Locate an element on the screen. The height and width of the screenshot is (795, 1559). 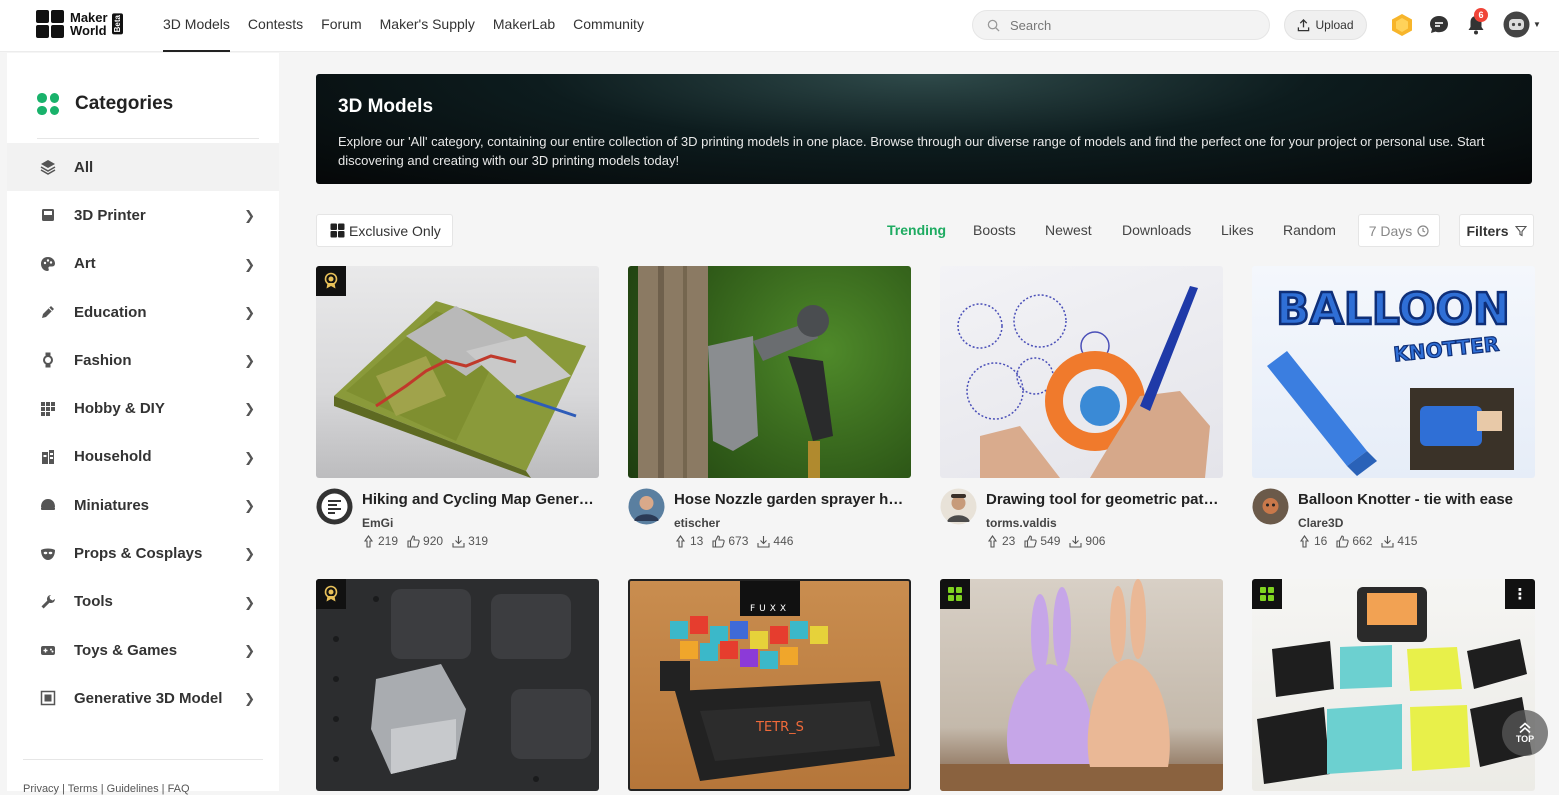
category-art: Art ❯ is located at coordinates (143, 264).